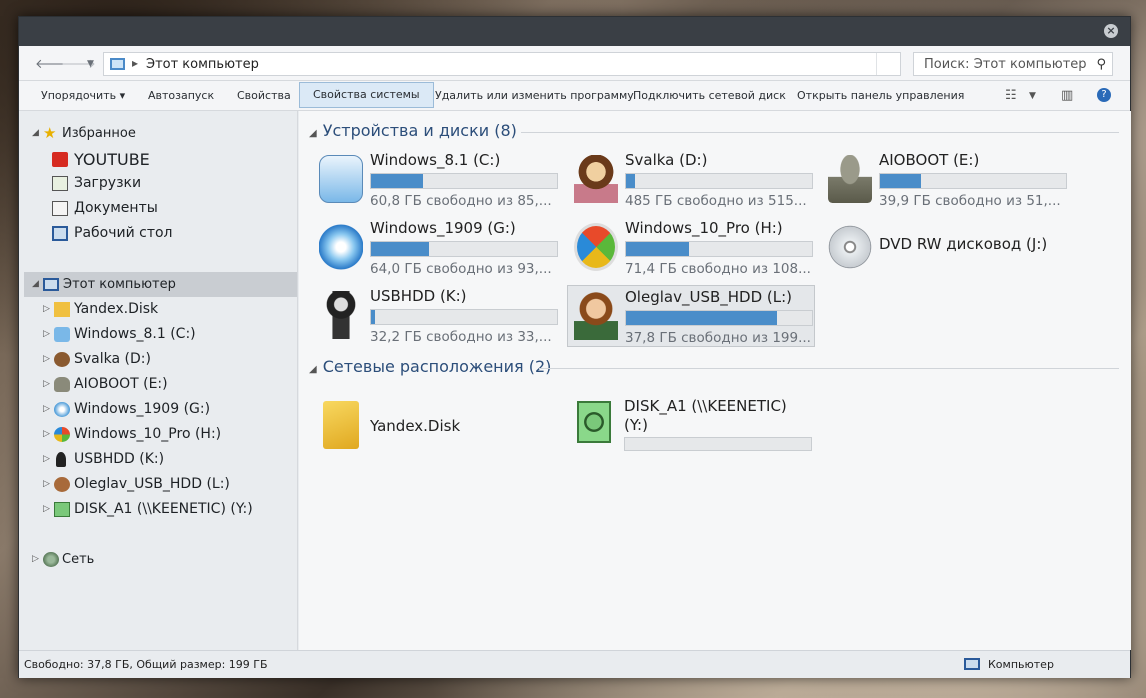 The image size is (1146, 698). I want to click on devices-group-header: ◢ Устройства и диски (8), so click(413, 130).